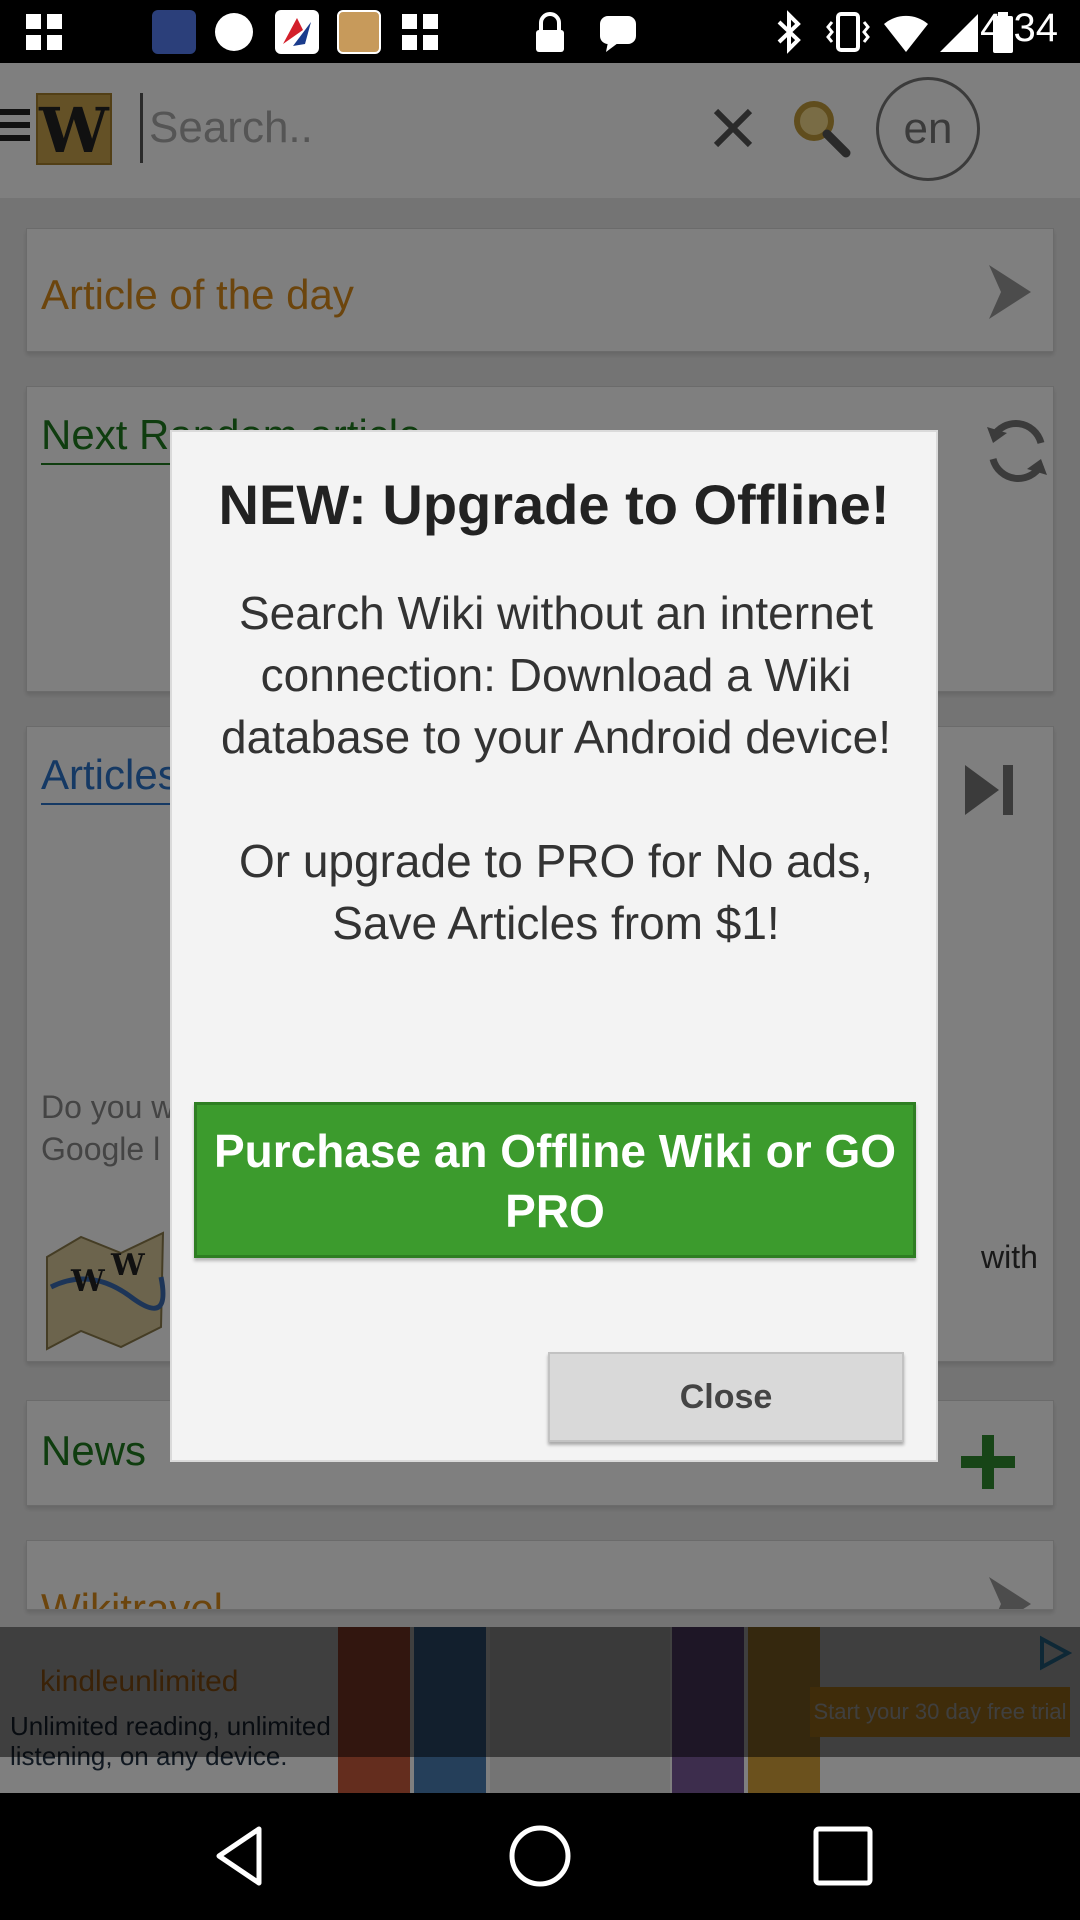 Image resolution: width=1080 pixels, height=1920 pixels. Describe the element at coordinates (789, 32) in the screenshot. I see `bluetooth-icon` at that location.